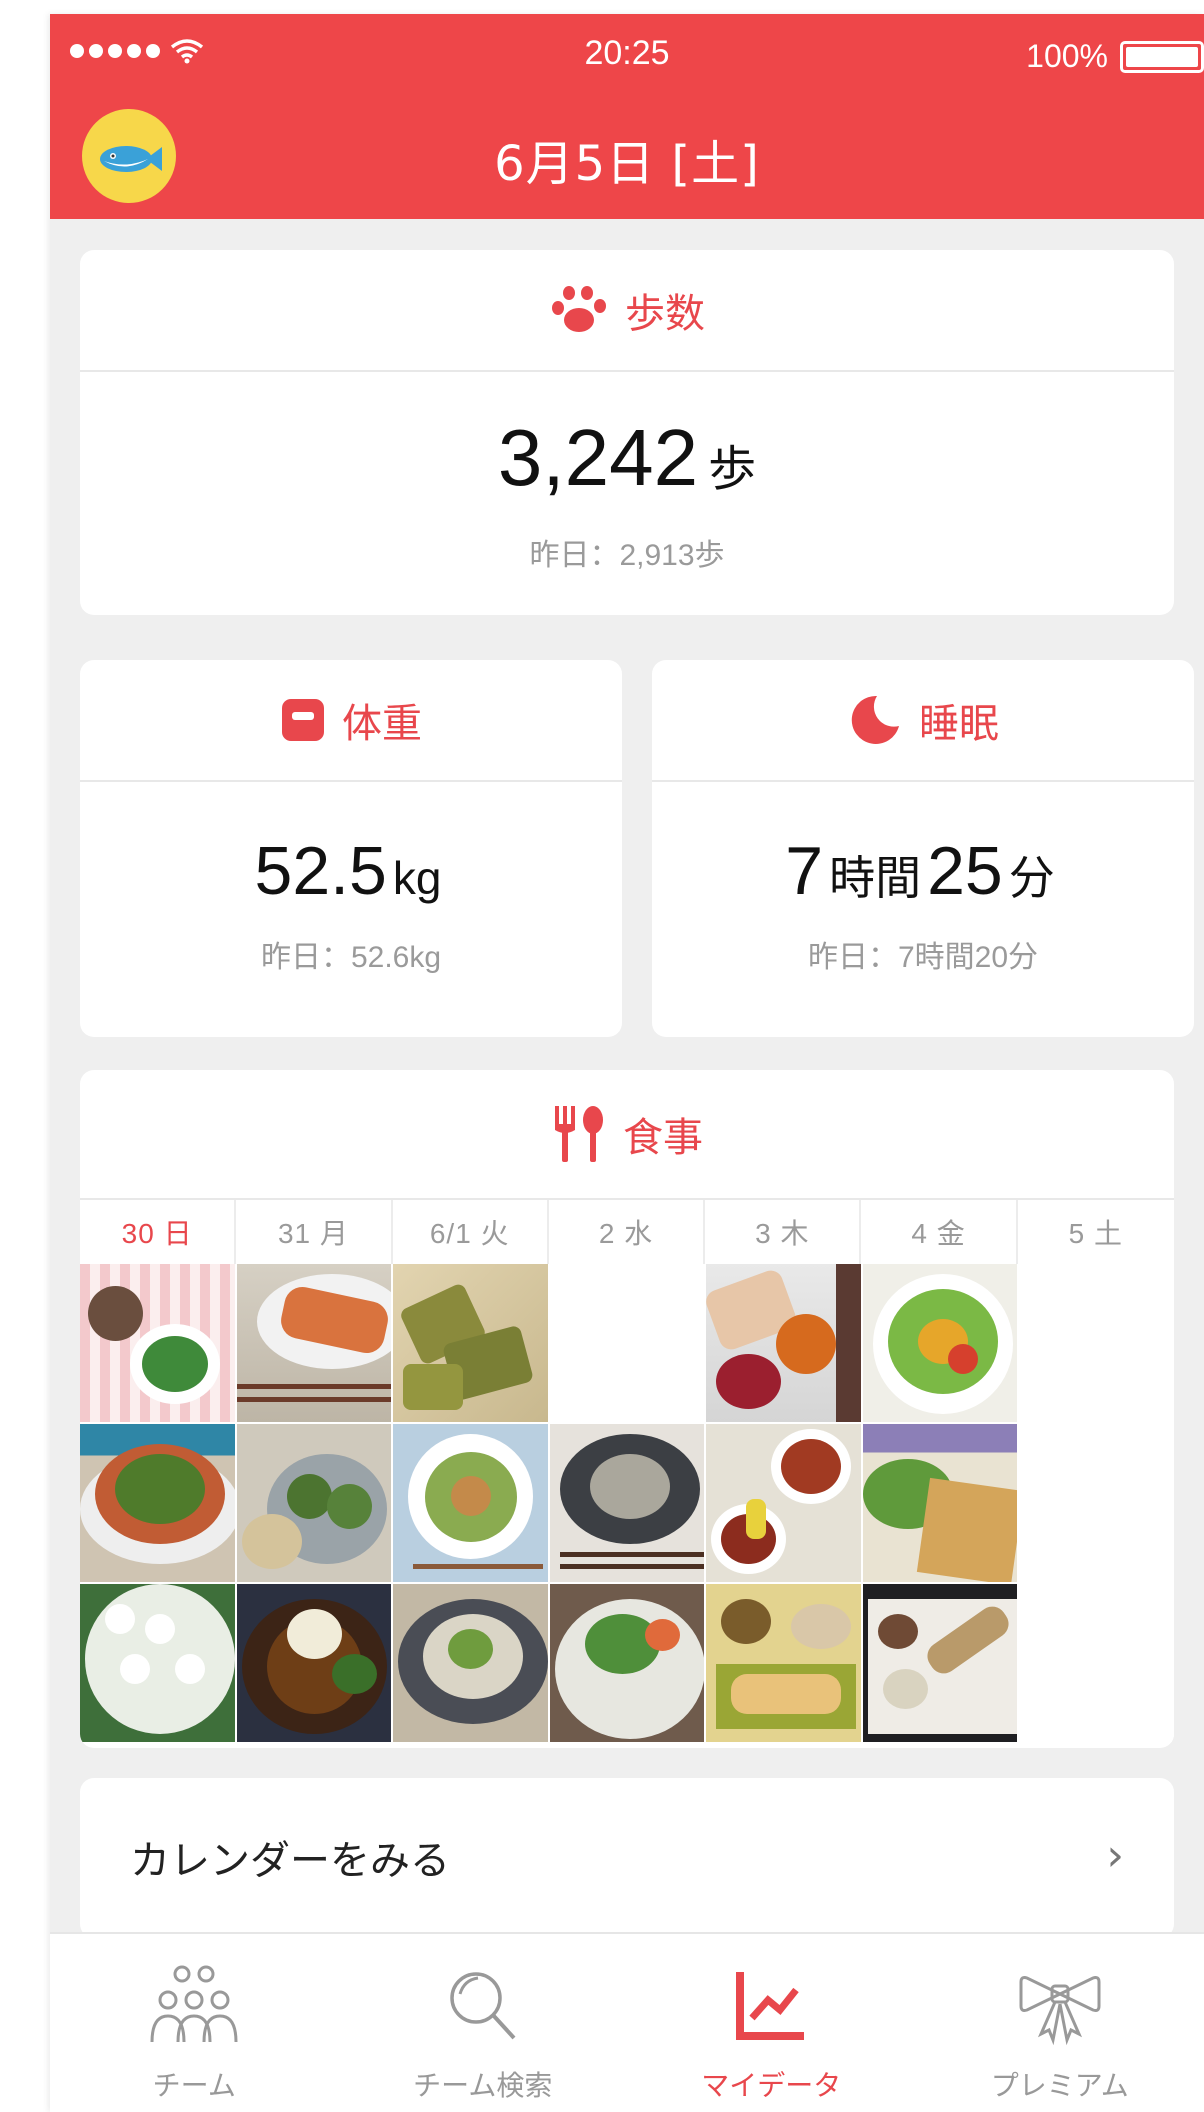 This screenshot has width=1204, height=2112. I want to click on steps-unit: 歩, so click(732, 469).